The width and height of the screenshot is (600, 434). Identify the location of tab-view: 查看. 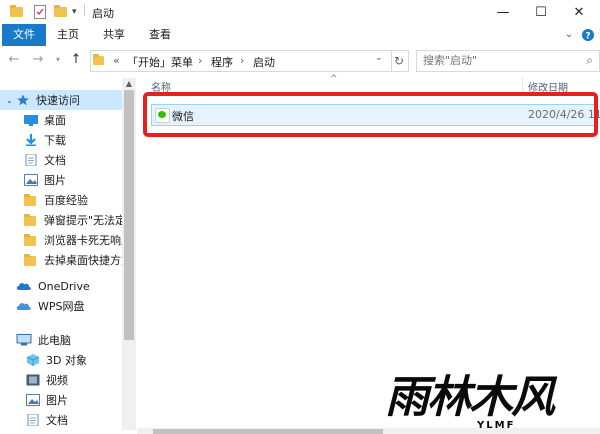
(160, 35).